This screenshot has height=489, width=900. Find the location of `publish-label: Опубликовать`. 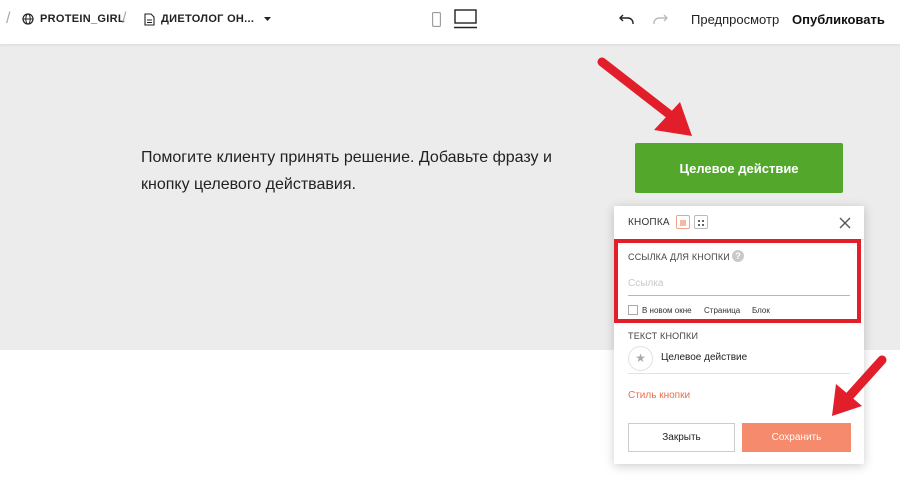

publish-label: Опубликовать is located at coordinates (838, 19).